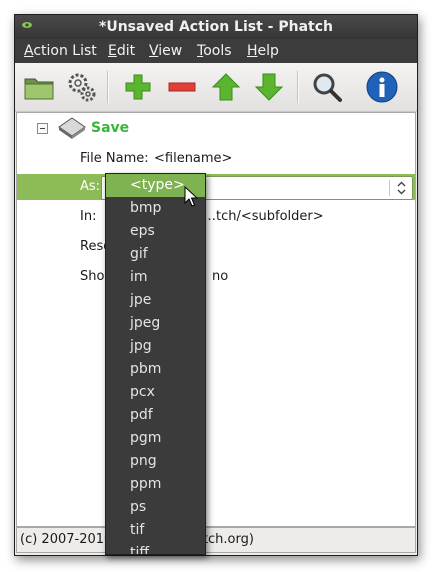  I want to click on field-row-filename: File Name: <filename>, so click(216, 159).